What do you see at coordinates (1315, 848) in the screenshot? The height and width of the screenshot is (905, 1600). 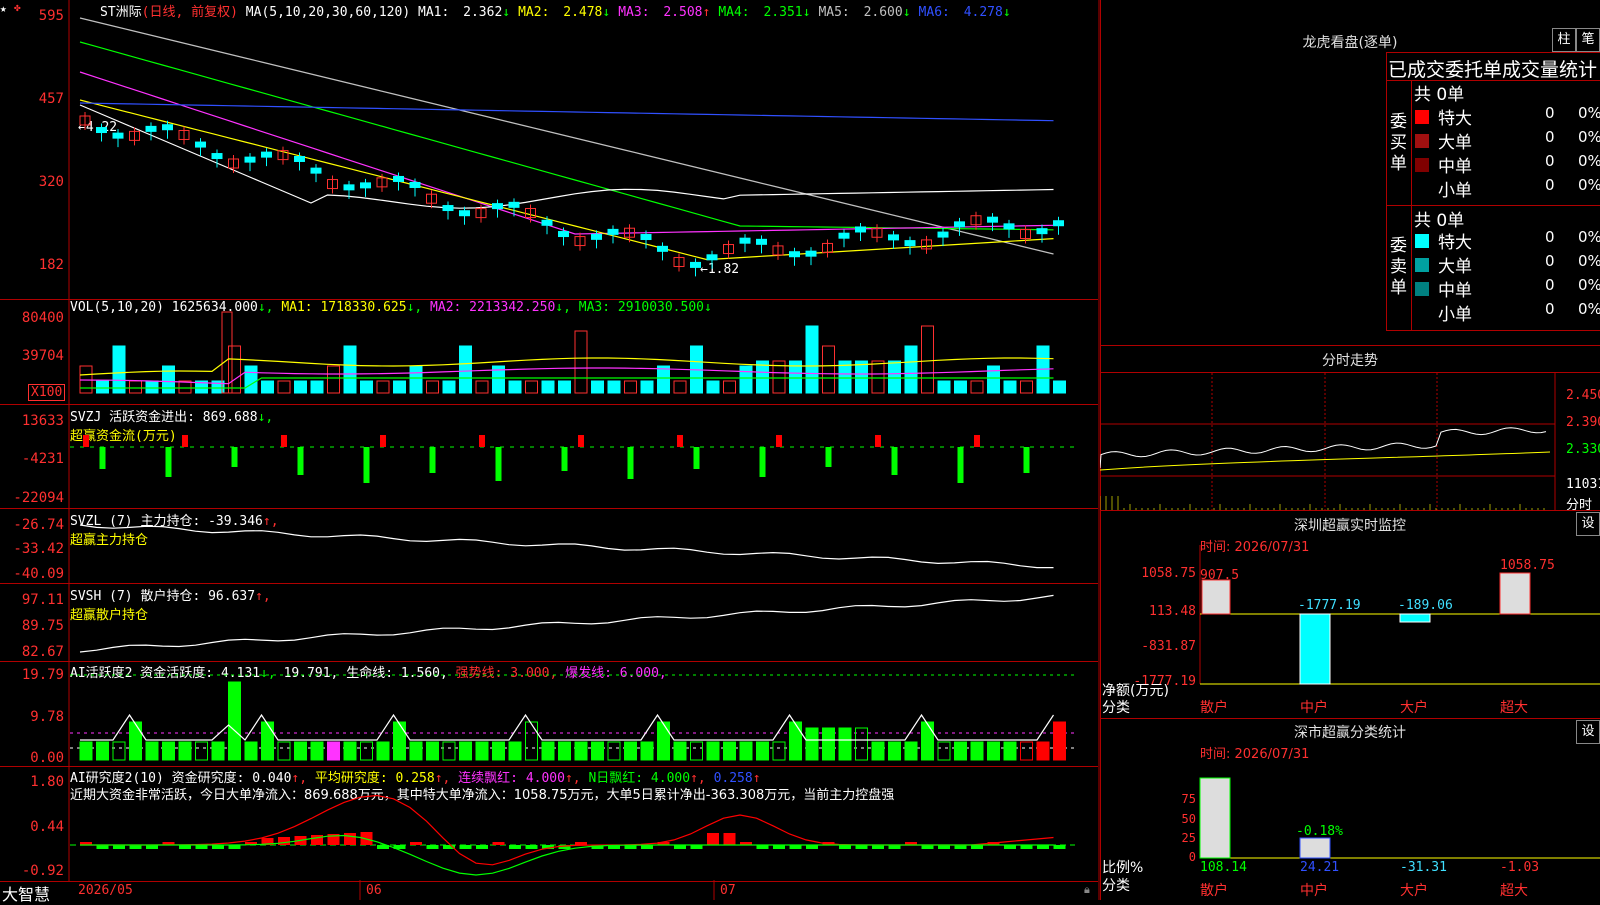 I see `stats2-bar` at bounding box center [1315, 848].